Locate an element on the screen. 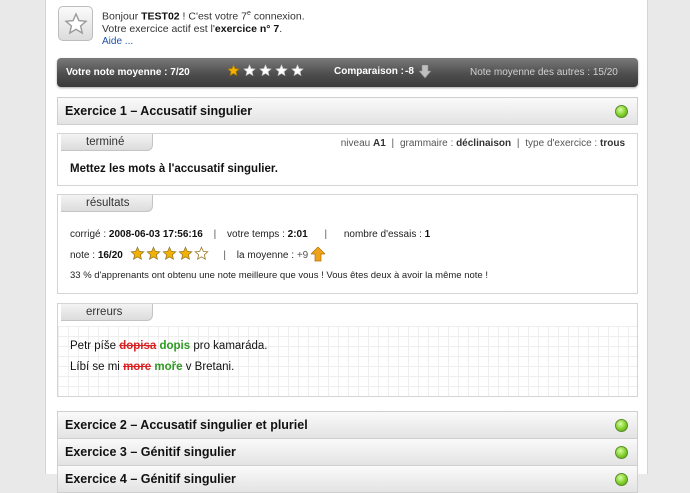  corrected-label: corrigé : is located at coordinates (88, 234).